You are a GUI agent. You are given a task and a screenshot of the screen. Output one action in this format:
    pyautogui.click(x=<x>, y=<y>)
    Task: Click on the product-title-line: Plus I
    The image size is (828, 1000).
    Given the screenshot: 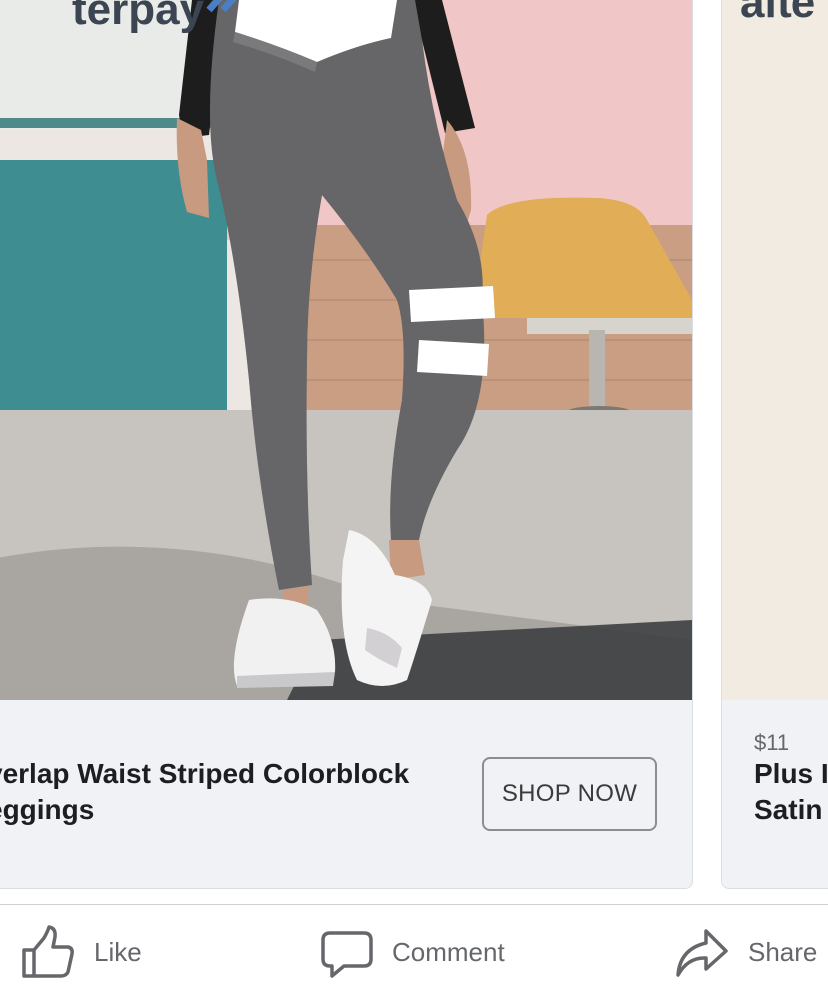 What is the action you would take?
    pyautogui.click(x=791, y=773)
    